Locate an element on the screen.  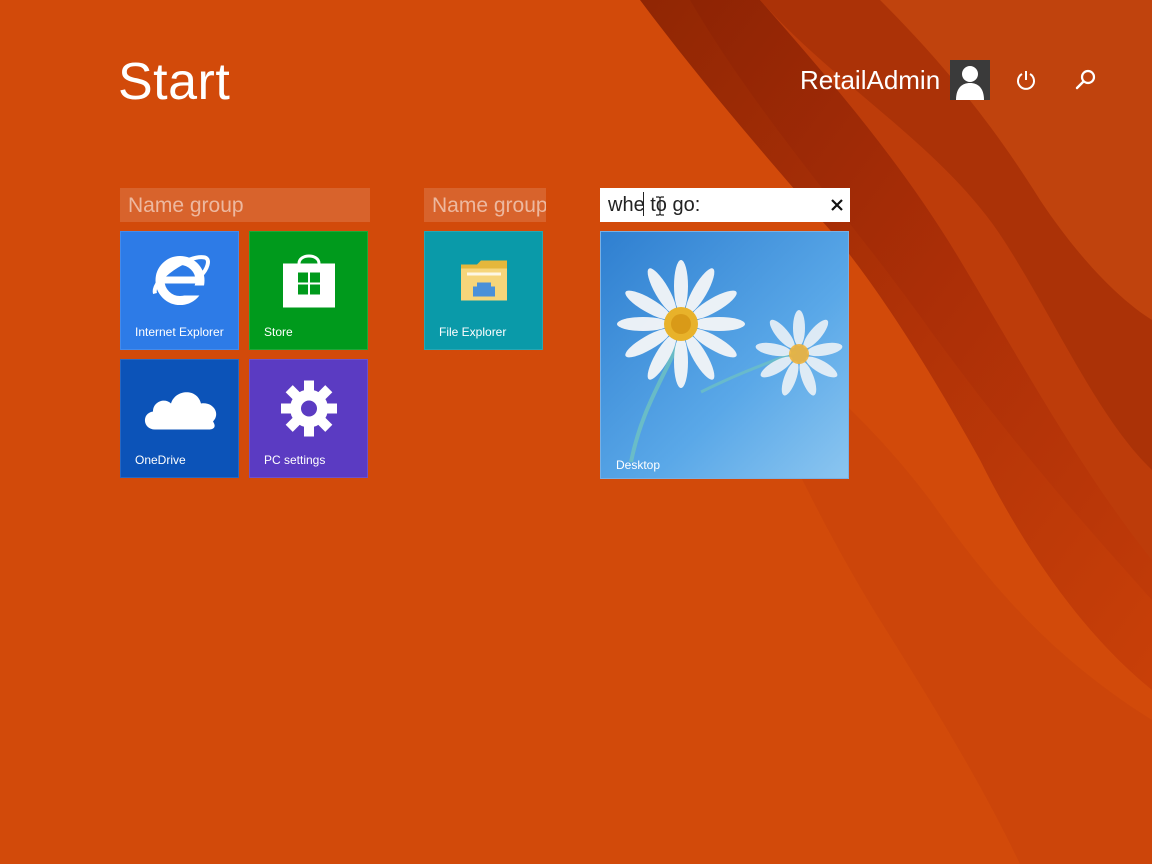
text-cursor-icon is located at coordinates (660, 206).